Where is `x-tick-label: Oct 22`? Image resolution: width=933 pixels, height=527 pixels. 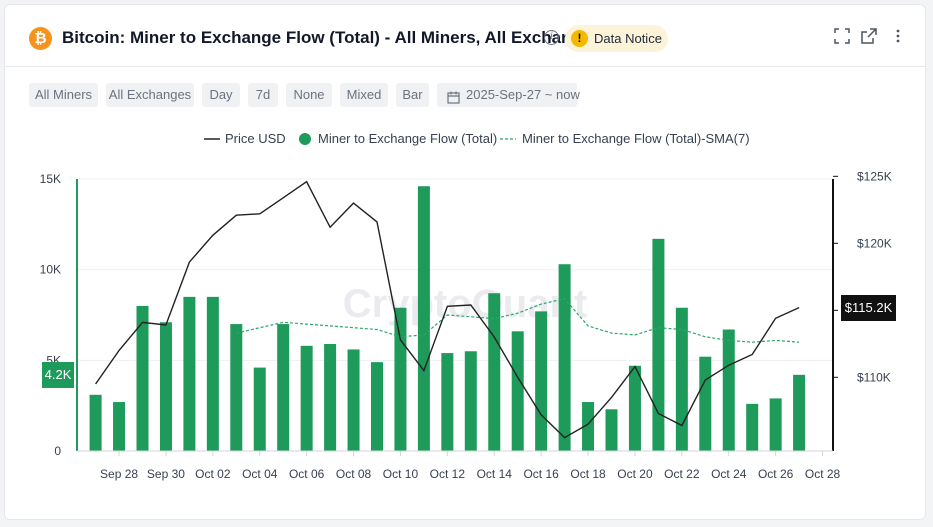
x-tick-label: Oct 22 is located at coordinates (682, 474).